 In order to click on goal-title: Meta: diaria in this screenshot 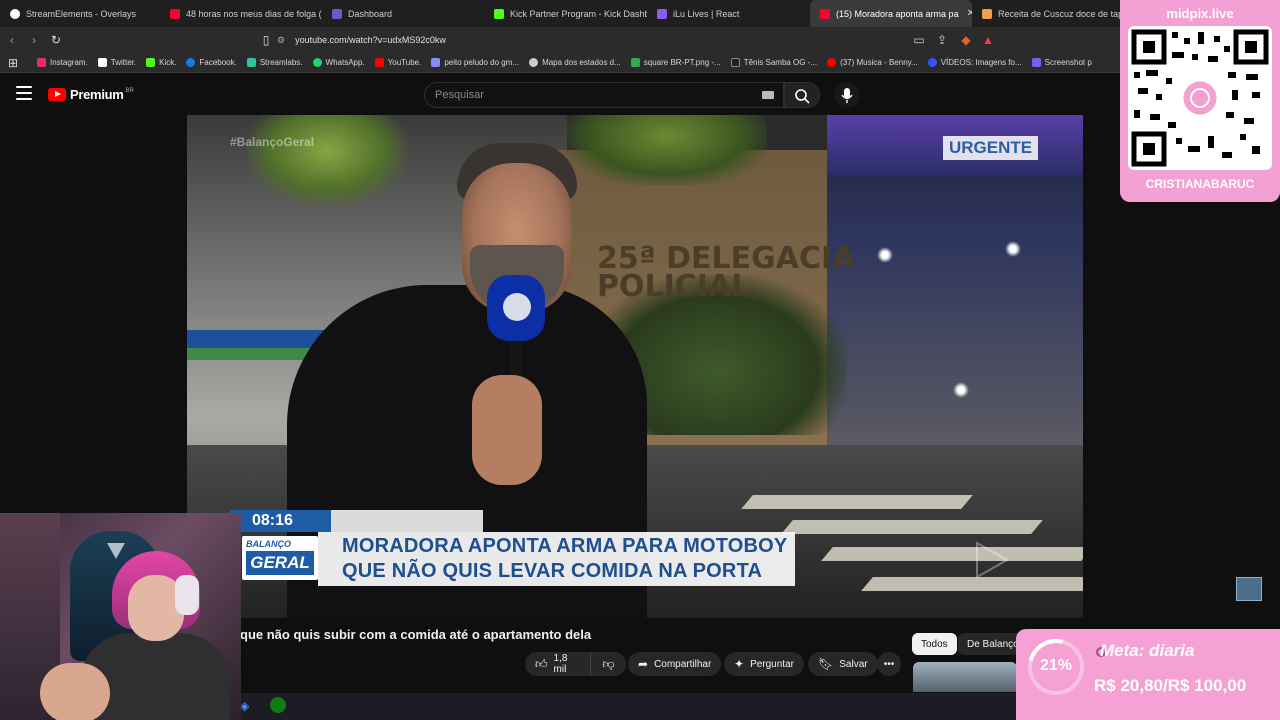, I will do `click(1147, 650)`.